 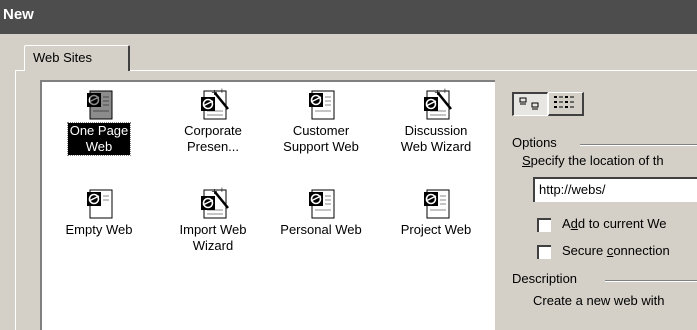 I want to click on template-label: Project Web, so click(x=436, y=229).